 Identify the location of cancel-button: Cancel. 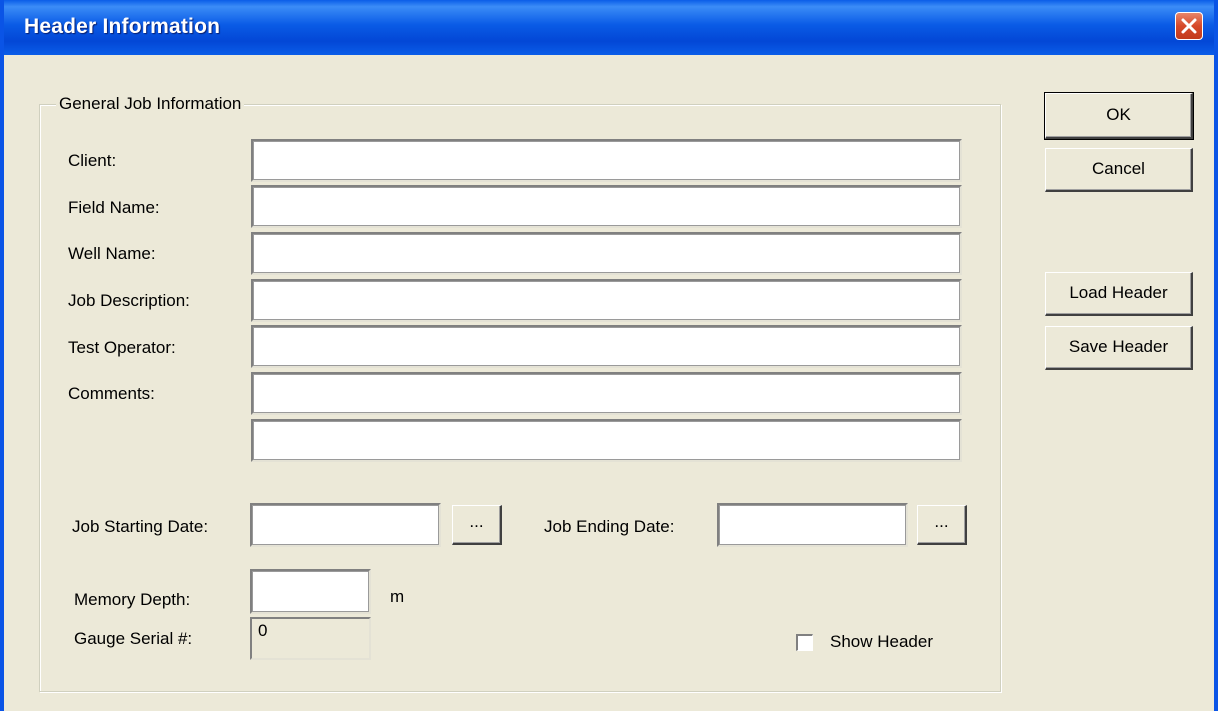
(1119, 170).